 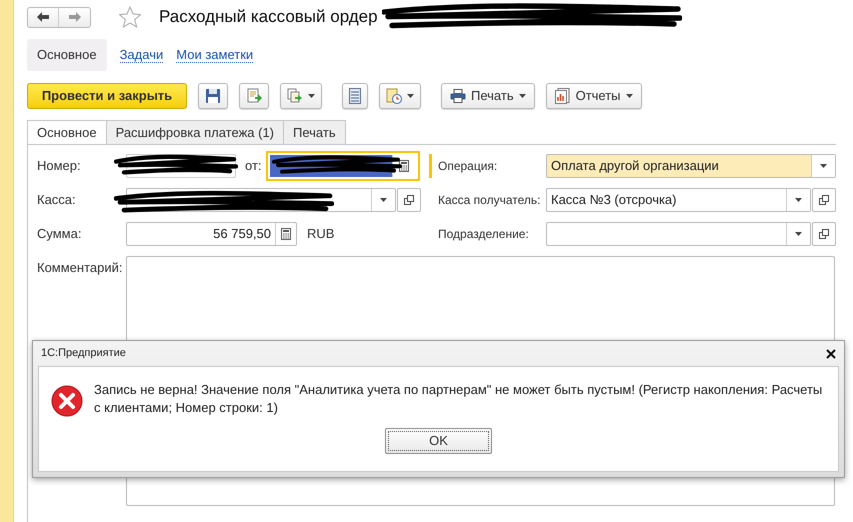 What do you see at coordinates (459, 399) in the screenshot?
I see `error-message: Запись не верна! Значение поля "Аналитика учета по партнерам" не может быть пустым! (Регистр накопления: Расчеты с клиентами; Номер строки: 1)` at bounding box center [459, 399].